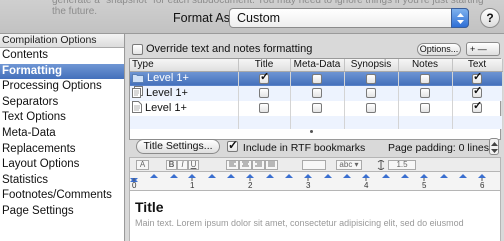  What do you see at coordinates (271, 165) in the screenshot?
I see `align-justify-icon` at bounding box center [271, 165].